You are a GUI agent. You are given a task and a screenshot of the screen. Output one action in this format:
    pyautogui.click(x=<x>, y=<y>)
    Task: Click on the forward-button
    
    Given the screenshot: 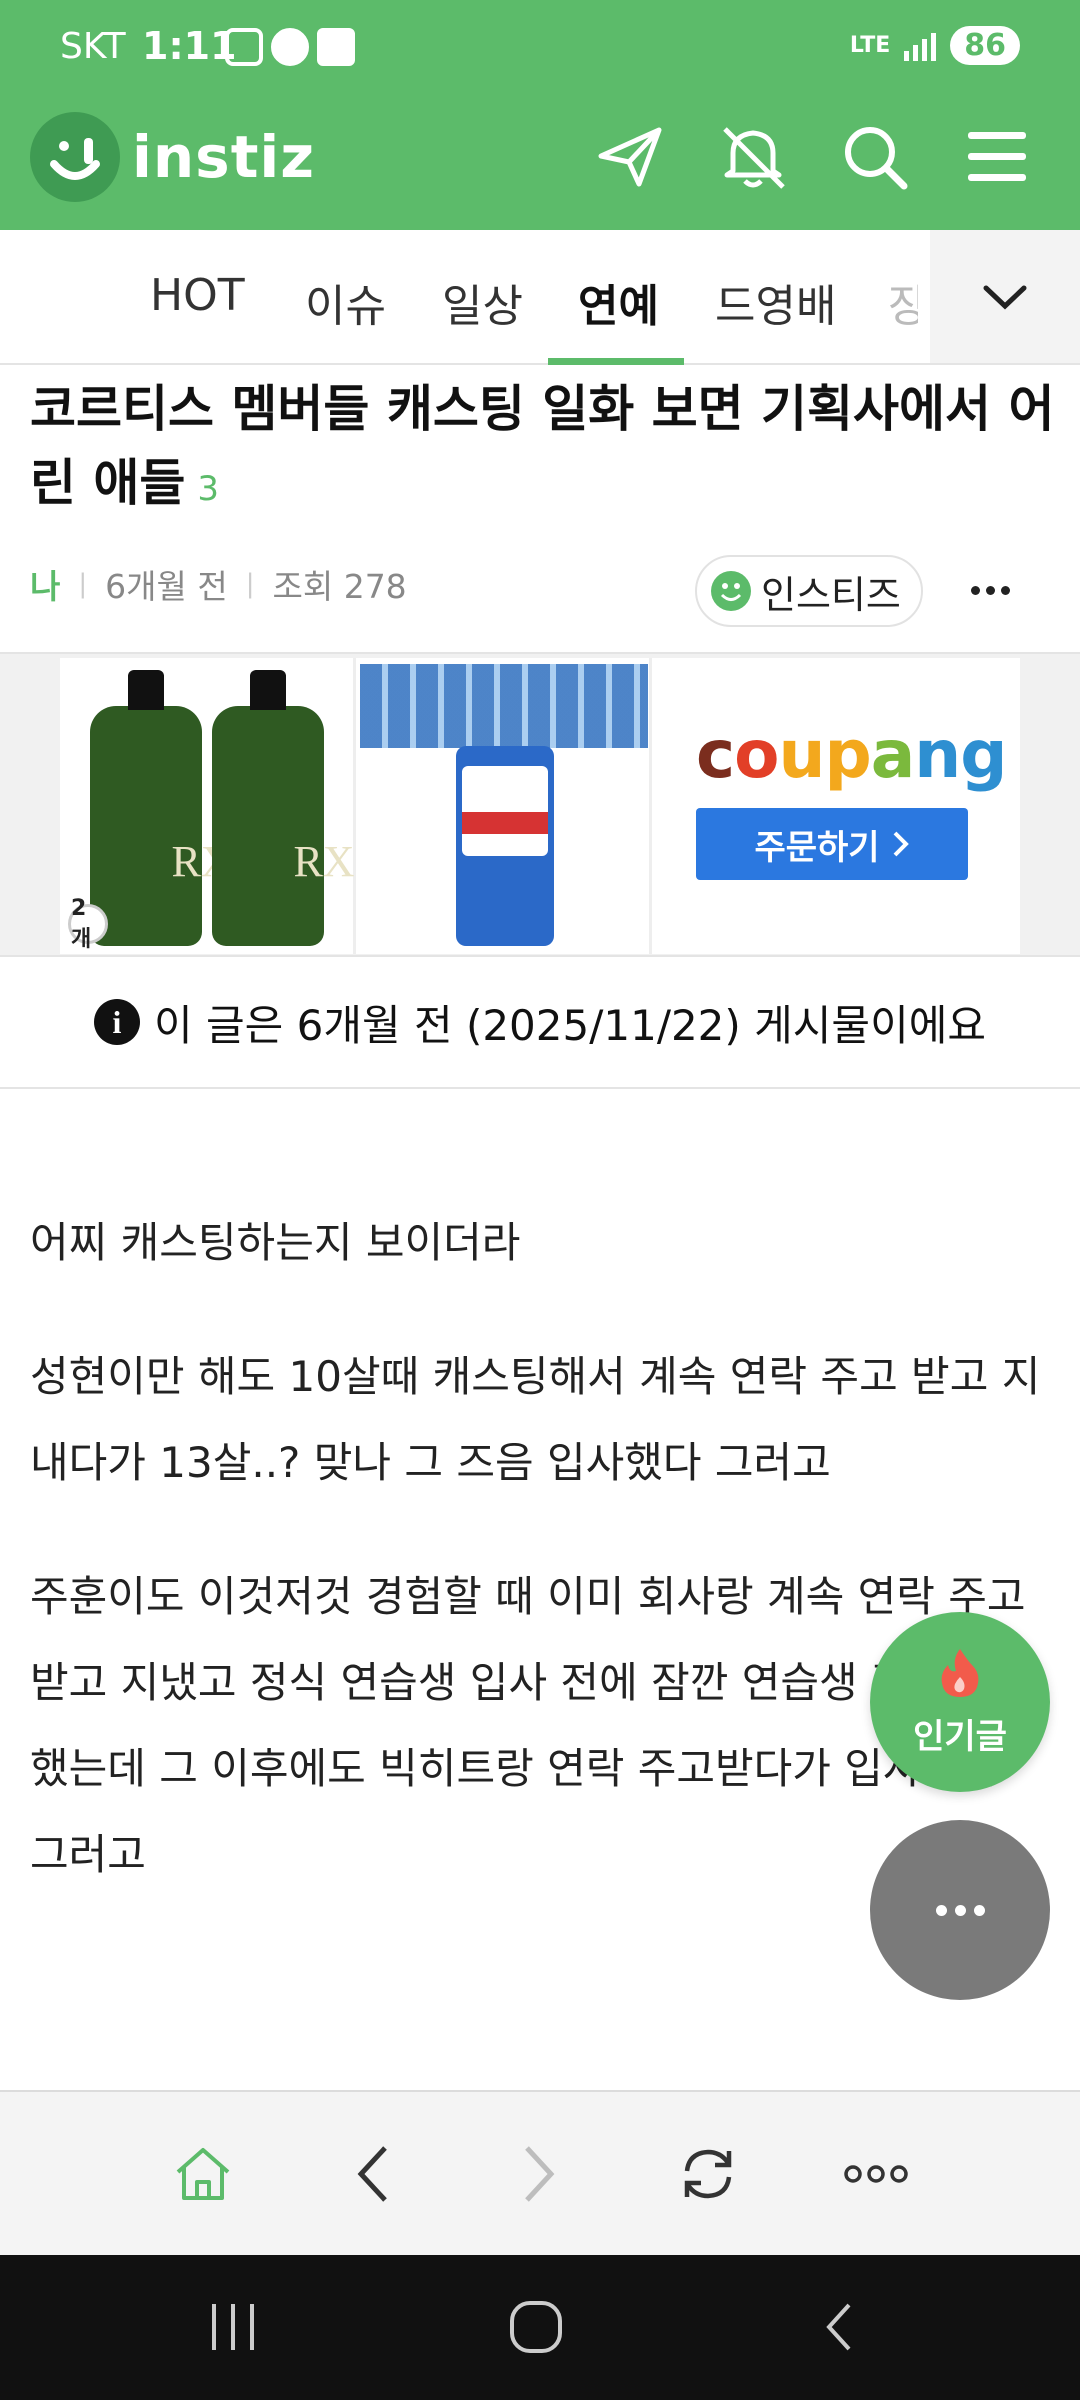 What is the action you would take?
    pyautogui.click(x=539, y=2174)
    